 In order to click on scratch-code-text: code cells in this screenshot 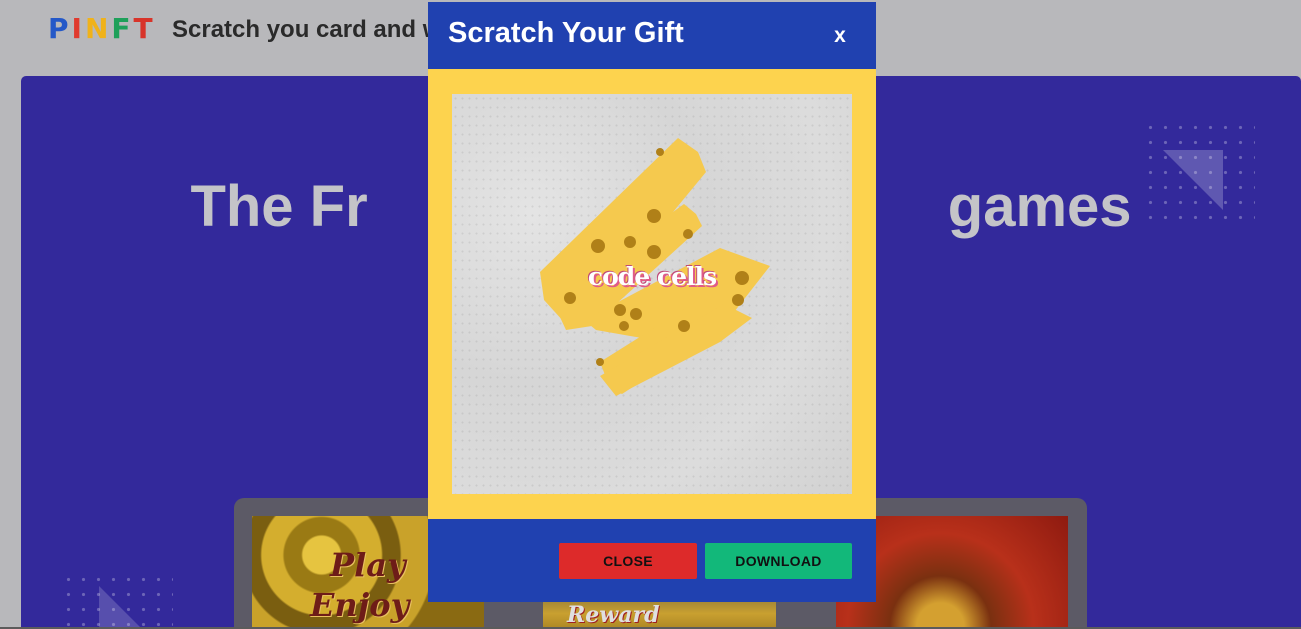, I will do `click(652, 276)`.